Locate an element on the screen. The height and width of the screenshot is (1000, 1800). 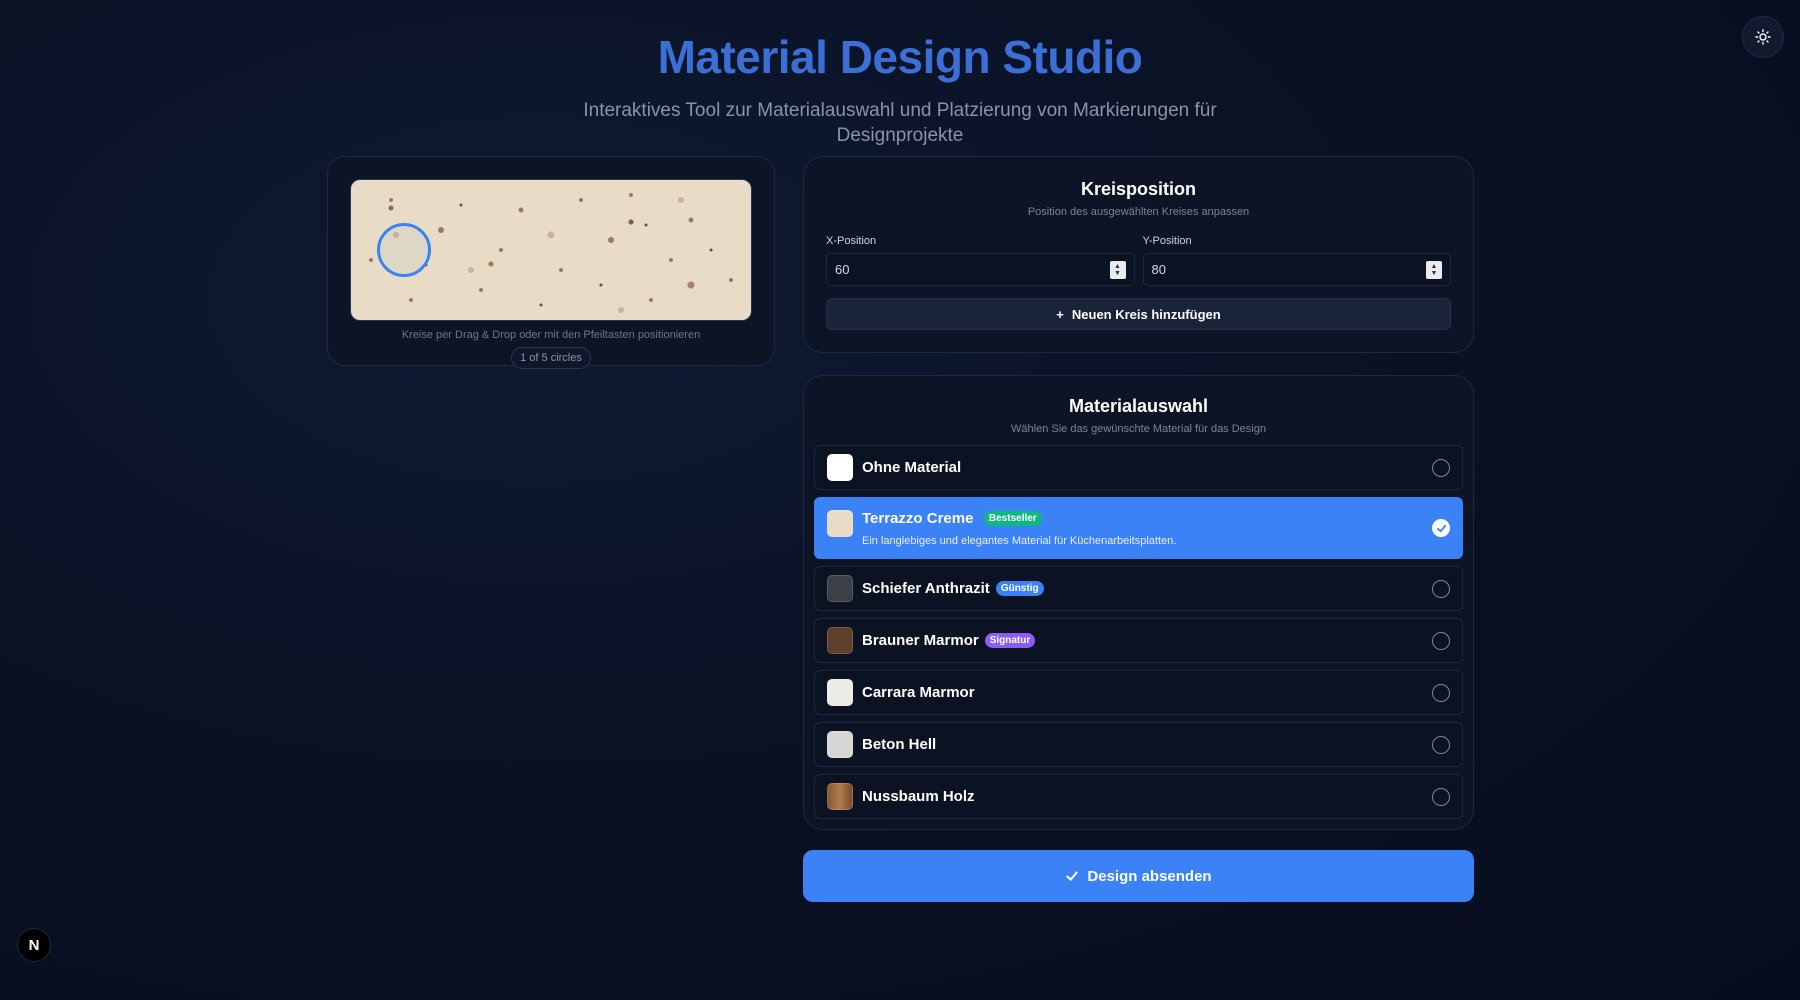
material-name: Schiefer Anthrazit is located at coordinates (926, 588).